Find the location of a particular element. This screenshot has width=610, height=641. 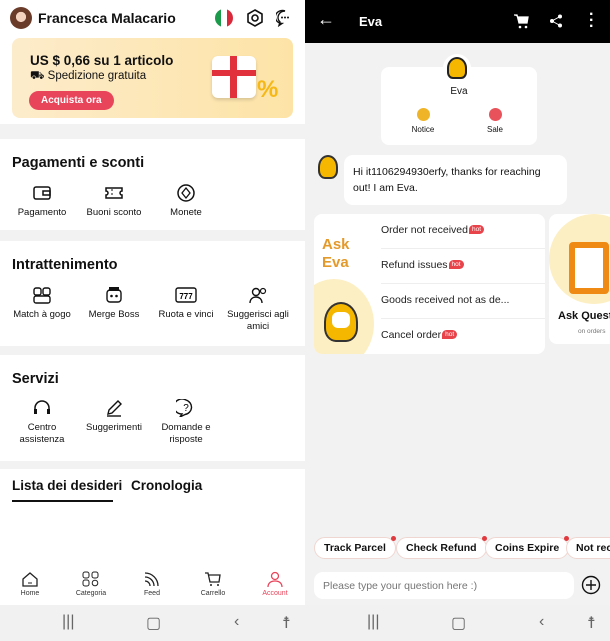

ask-eva-title: Ask Eva is located at coordinates (336, 253).